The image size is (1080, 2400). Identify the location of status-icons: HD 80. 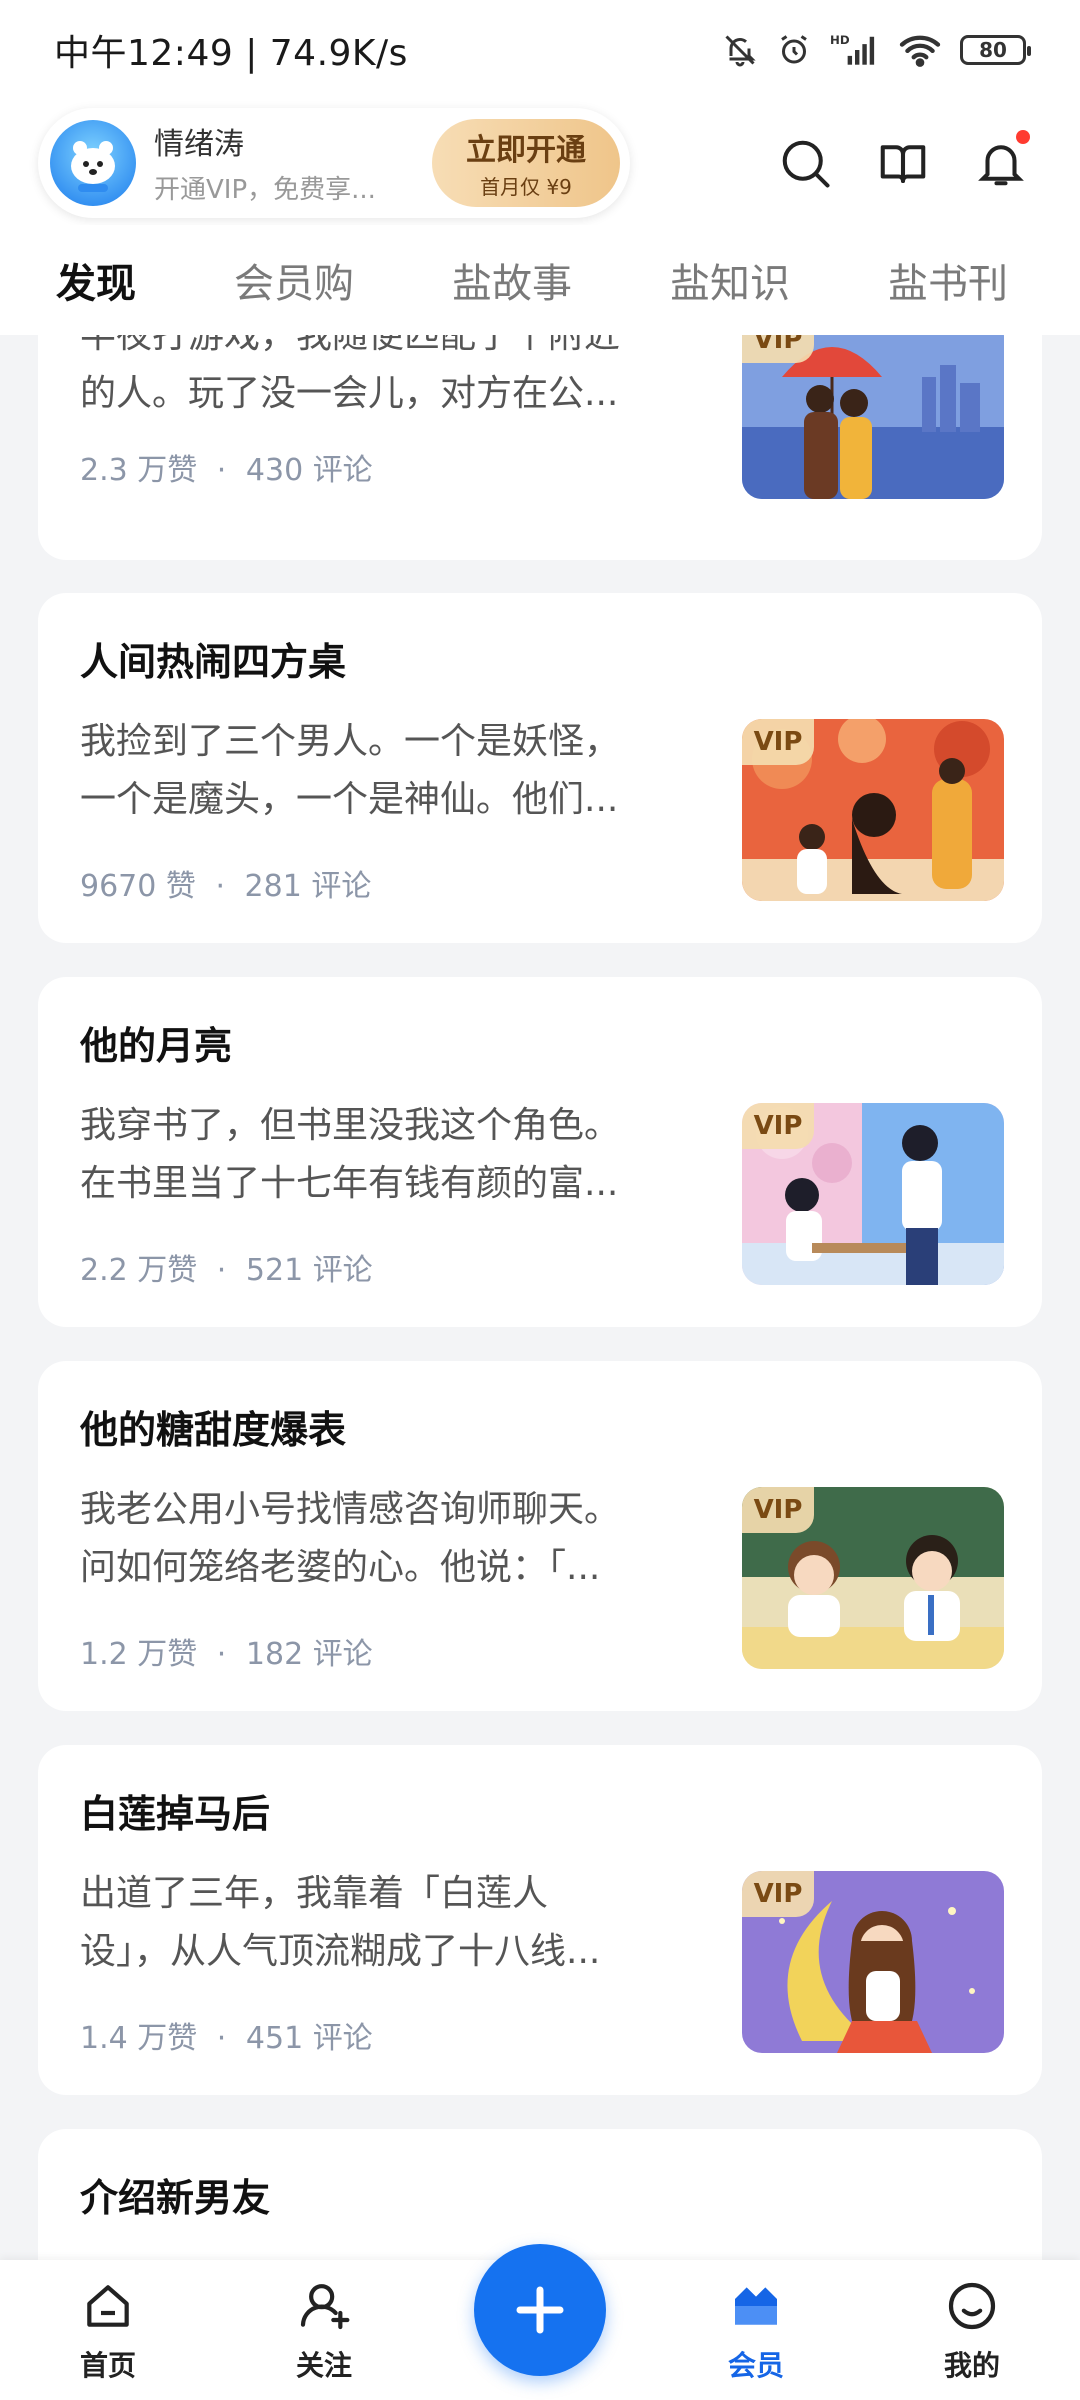
(876, 50).